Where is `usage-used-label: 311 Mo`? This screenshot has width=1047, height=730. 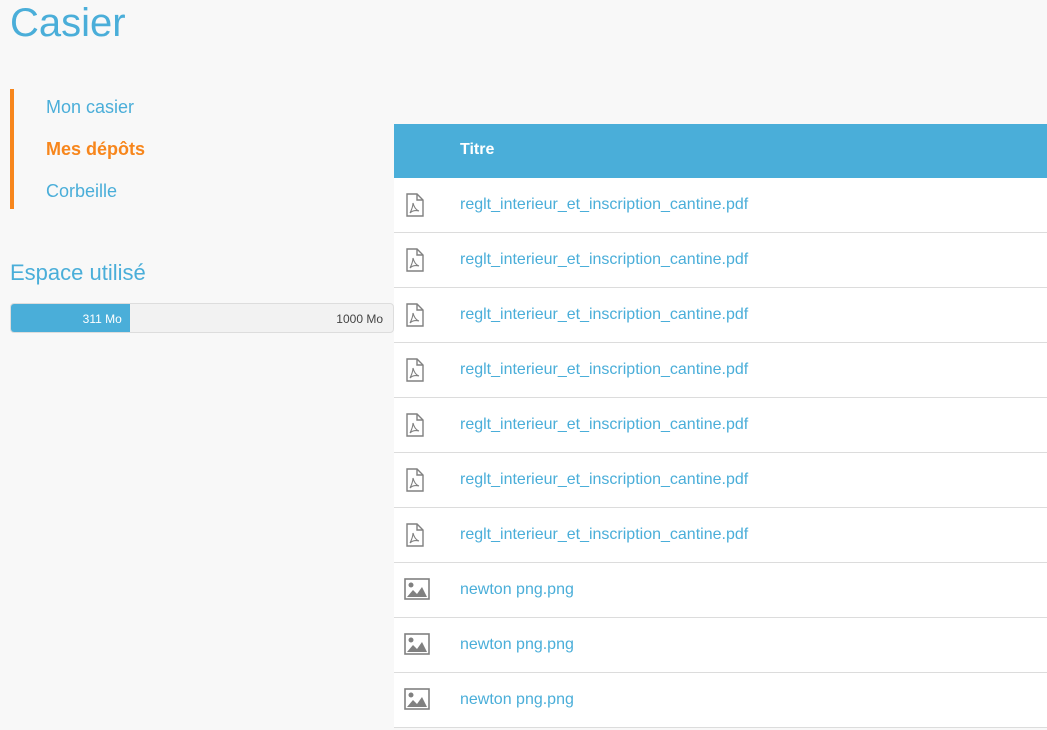
usage-used-label: 311 Mo is located at coordinates (102, 319).